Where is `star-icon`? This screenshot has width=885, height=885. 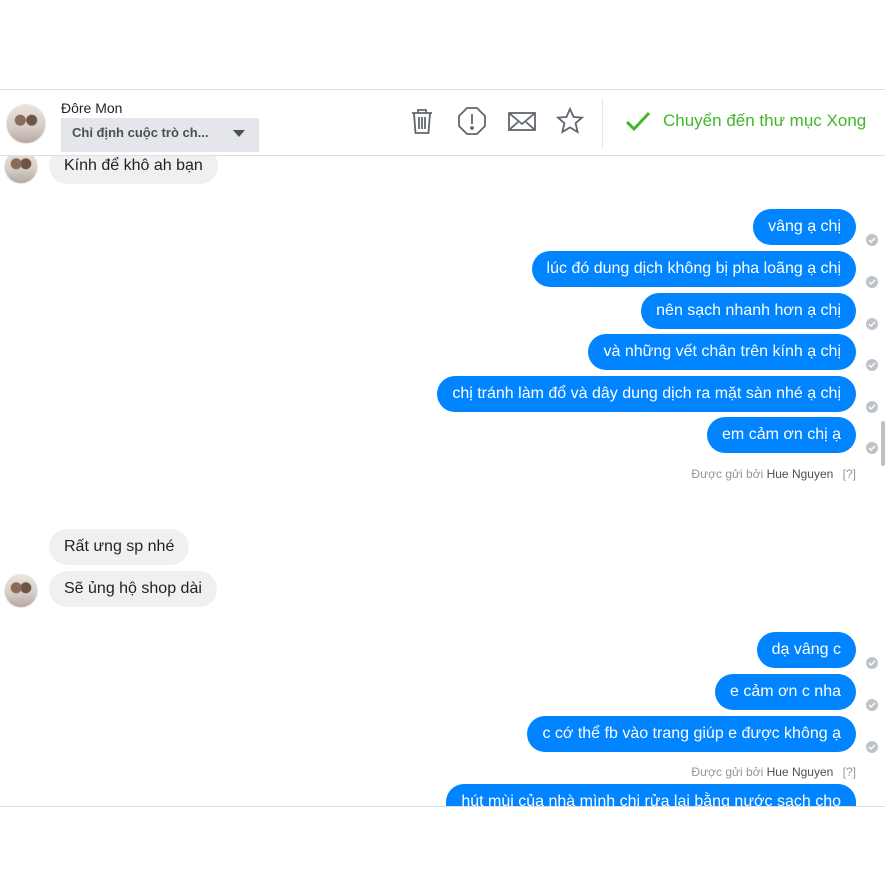 star-icon is located at coordinates (570, 121).